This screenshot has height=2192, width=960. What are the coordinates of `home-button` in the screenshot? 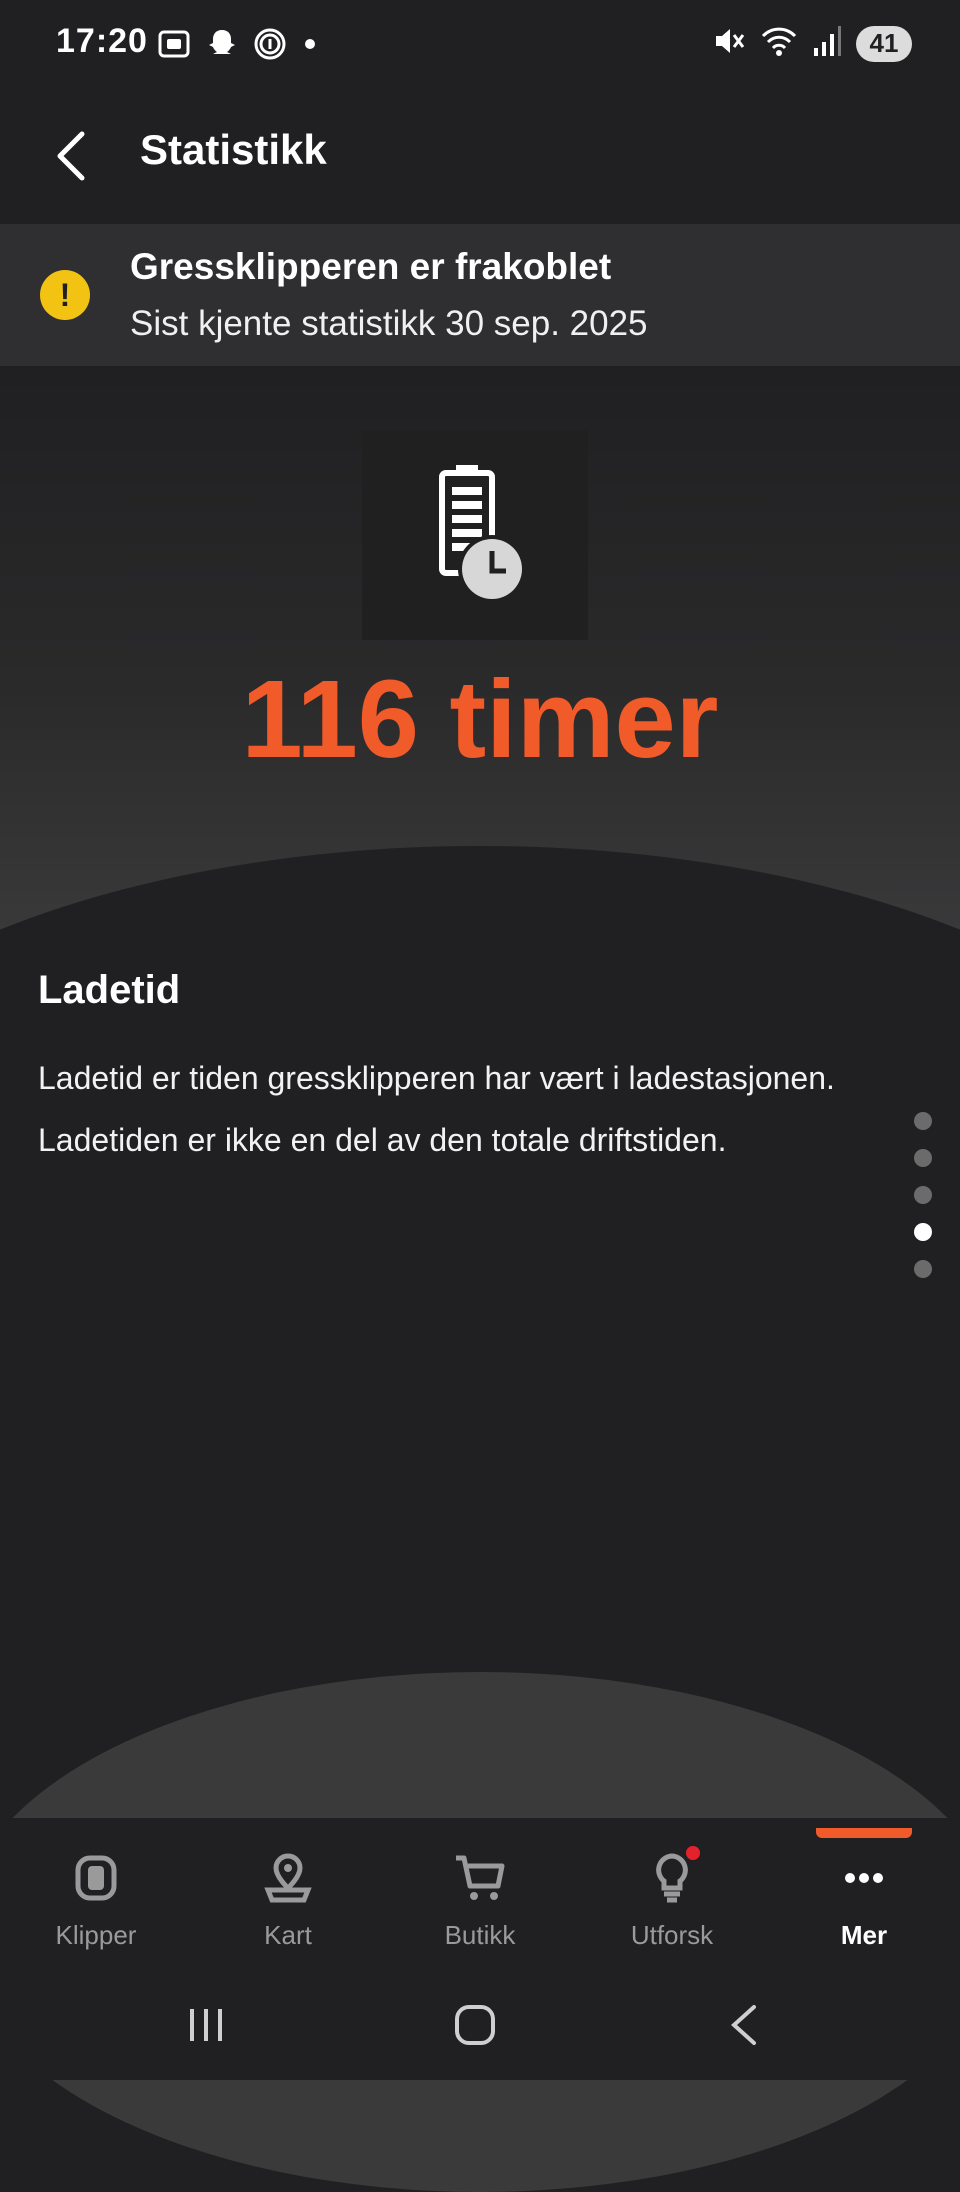 It's located at (475, 2025).